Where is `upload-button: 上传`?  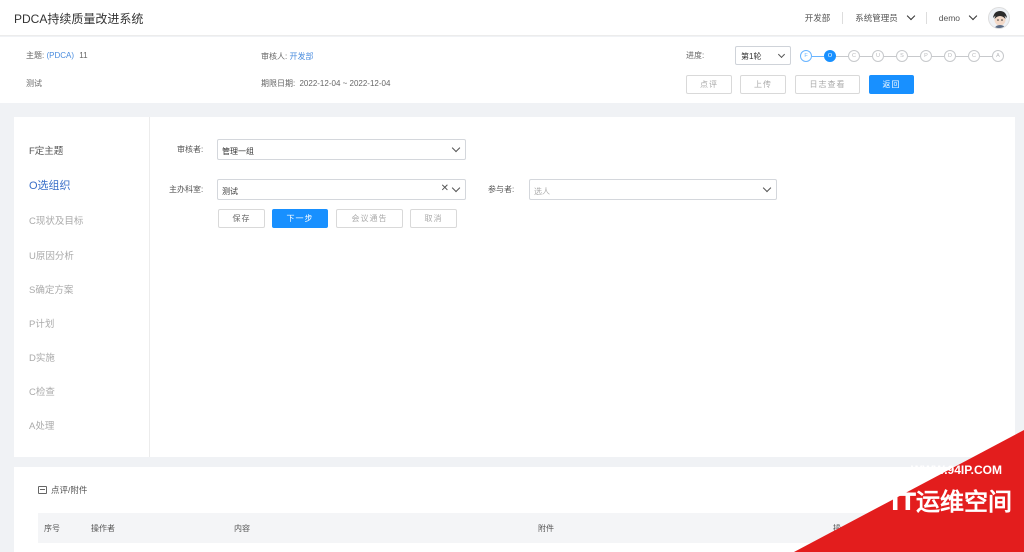 upload-button: 上传 is located at coordinates (763, 84).